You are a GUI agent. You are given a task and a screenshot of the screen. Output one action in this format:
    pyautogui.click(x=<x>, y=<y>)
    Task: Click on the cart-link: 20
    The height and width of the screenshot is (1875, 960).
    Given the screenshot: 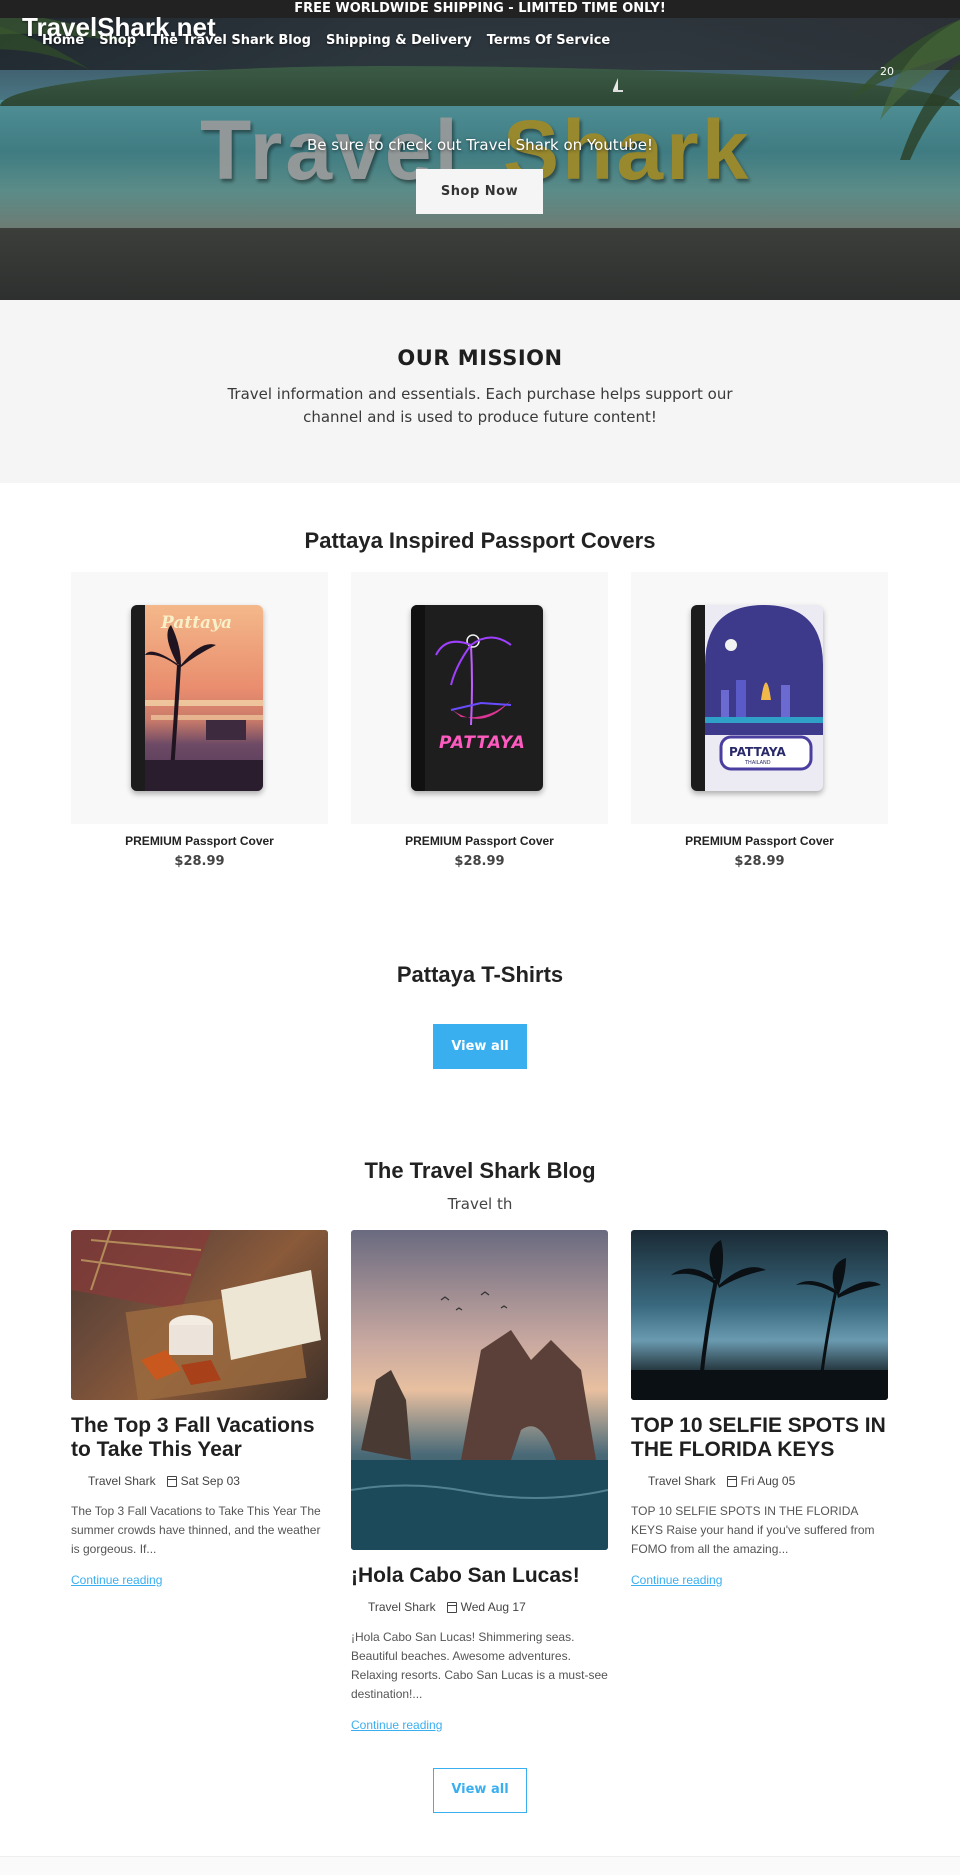 What is the action you would take?
    pyautogui.click(x=887, y=69)
    